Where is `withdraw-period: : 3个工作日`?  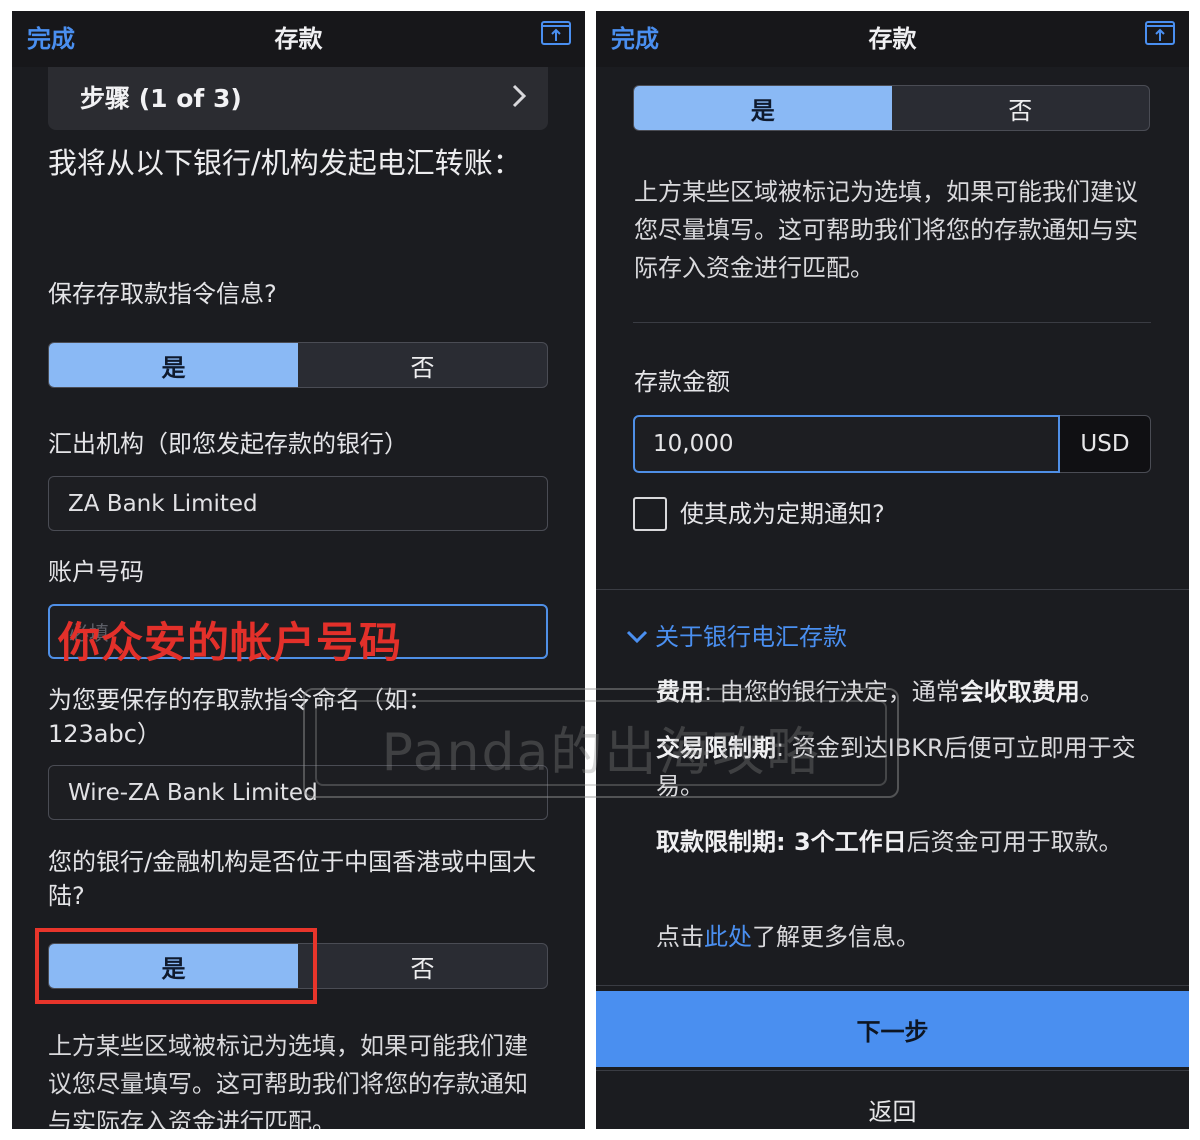 withdraw-period: : 3个工作日 is located at coordinates (841, 842).